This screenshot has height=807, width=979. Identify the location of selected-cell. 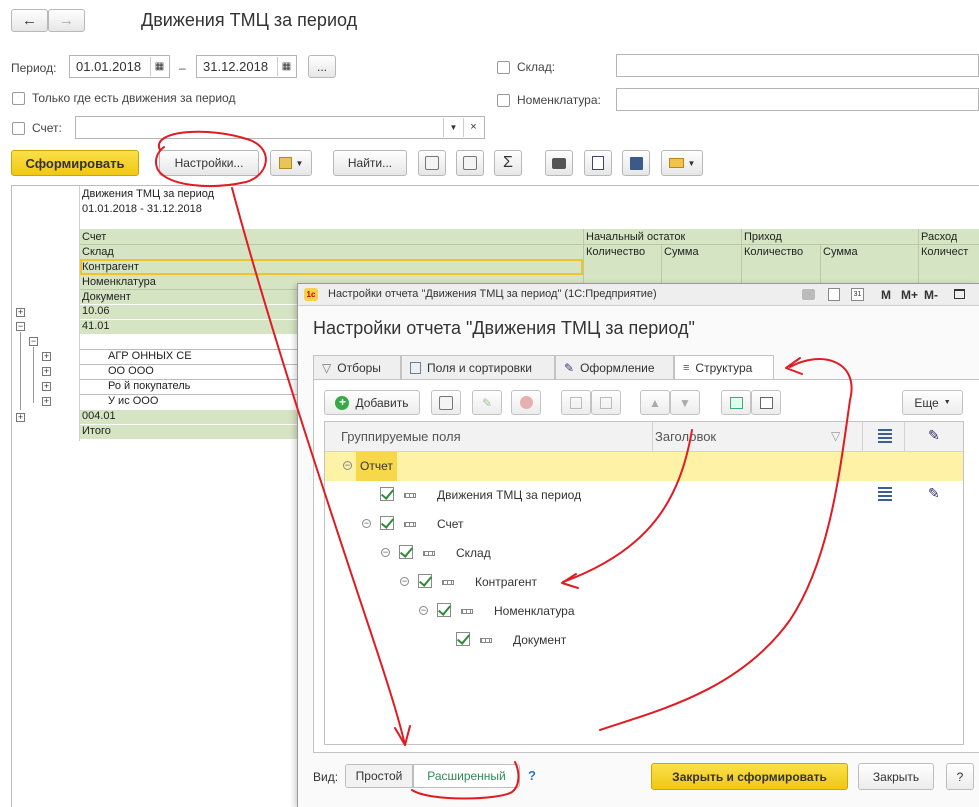
(331, 267).